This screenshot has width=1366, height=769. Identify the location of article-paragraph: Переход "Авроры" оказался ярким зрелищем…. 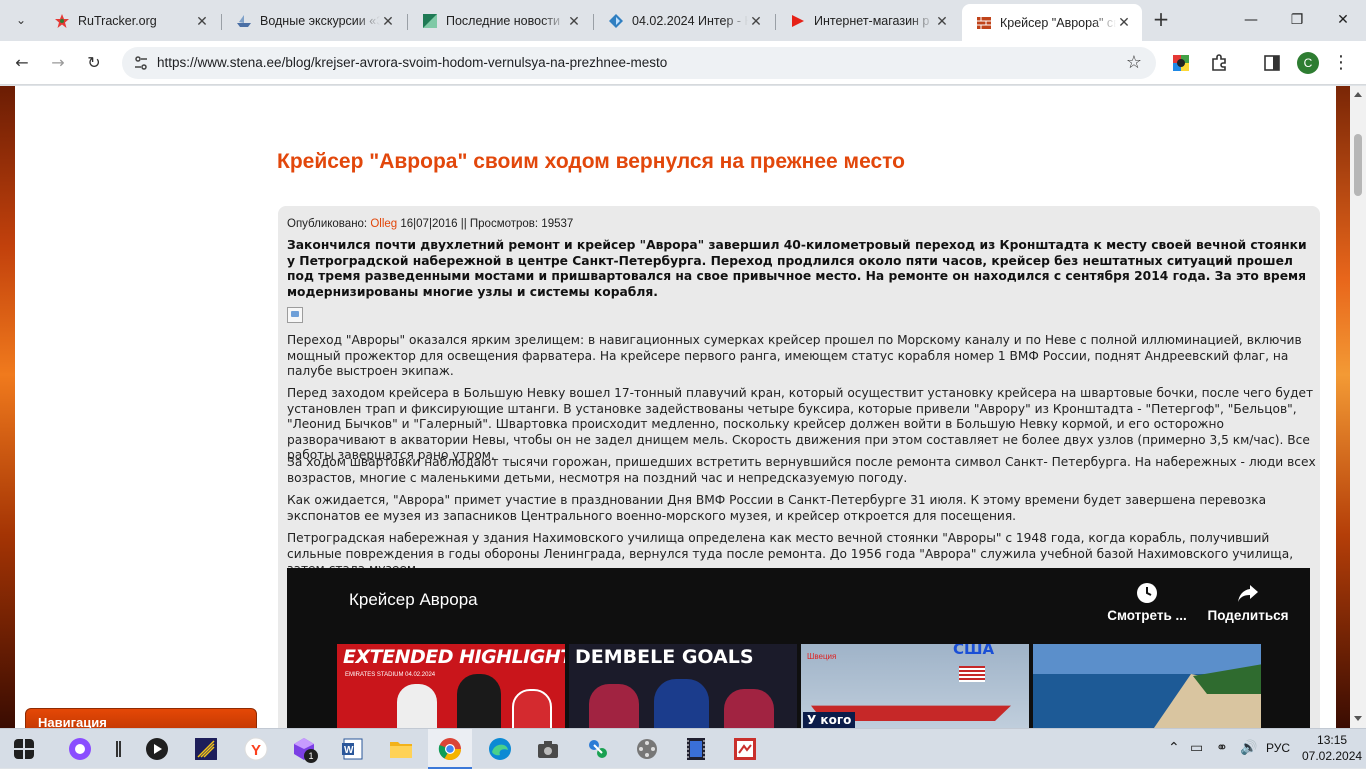
(794, 356).